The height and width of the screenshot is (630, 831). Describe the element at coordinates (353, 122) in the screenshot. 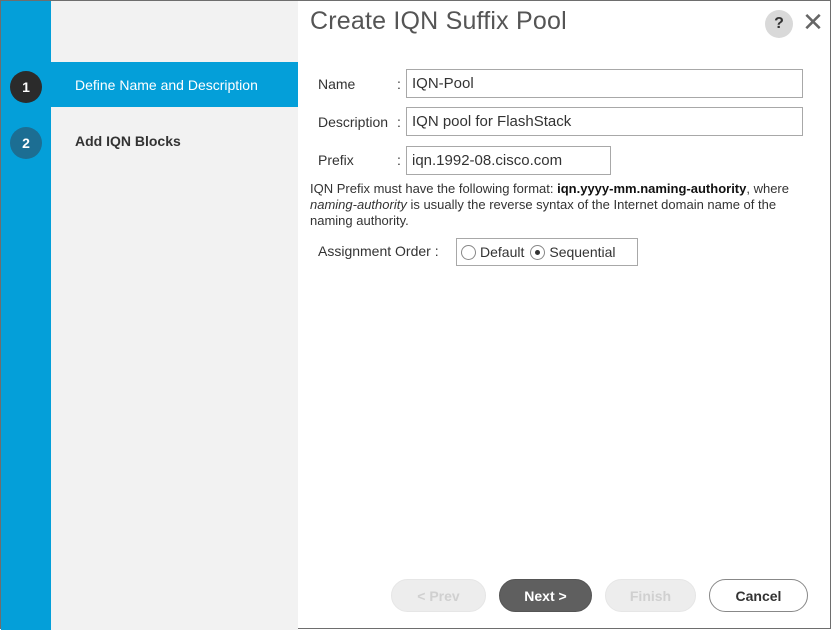

I see `description-label: Description` at that location.